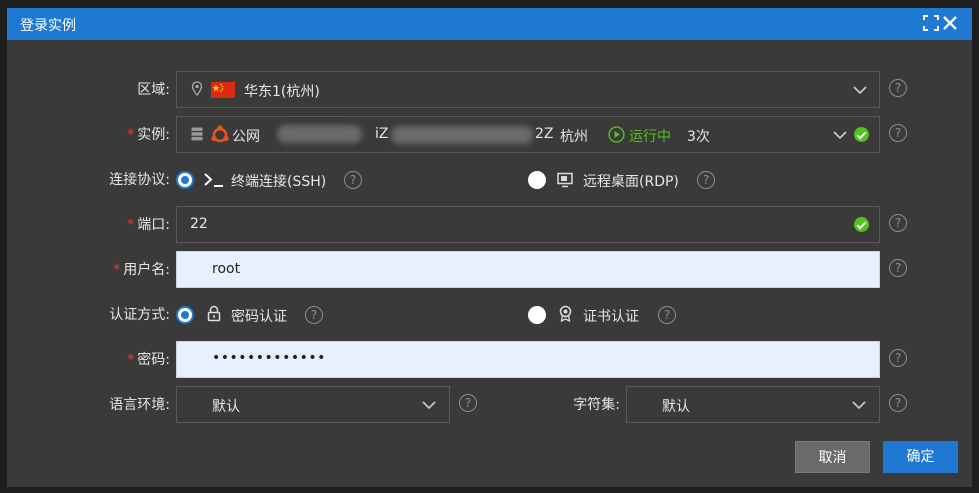 This screenshot has width=979, height=493. I want to click on protocol-ssh-radio, so click(185, 180).